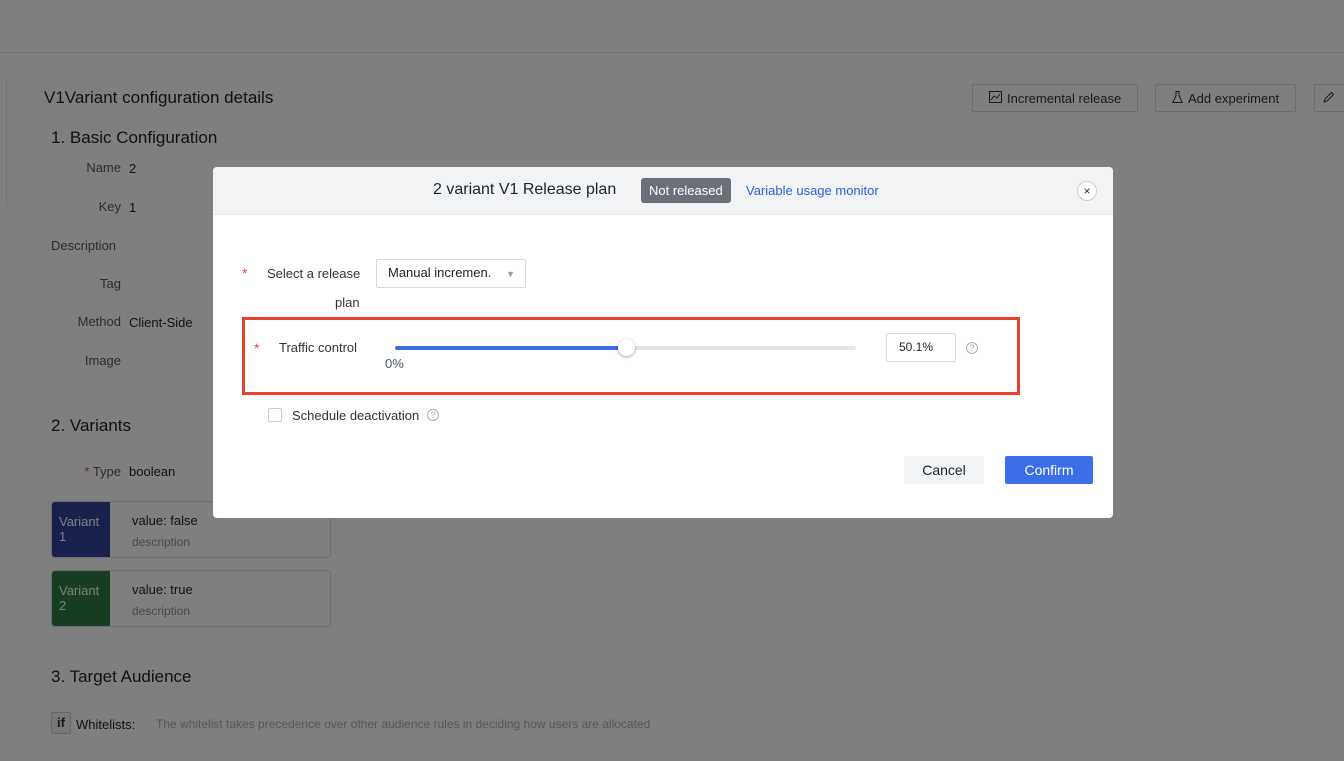 The height and width of the screenshot is (761, 1344). What do you see at coordinates (1049, 470) in the screenshot?
I see `confirm-button: Confirm` at bounding box center [1049, 470].